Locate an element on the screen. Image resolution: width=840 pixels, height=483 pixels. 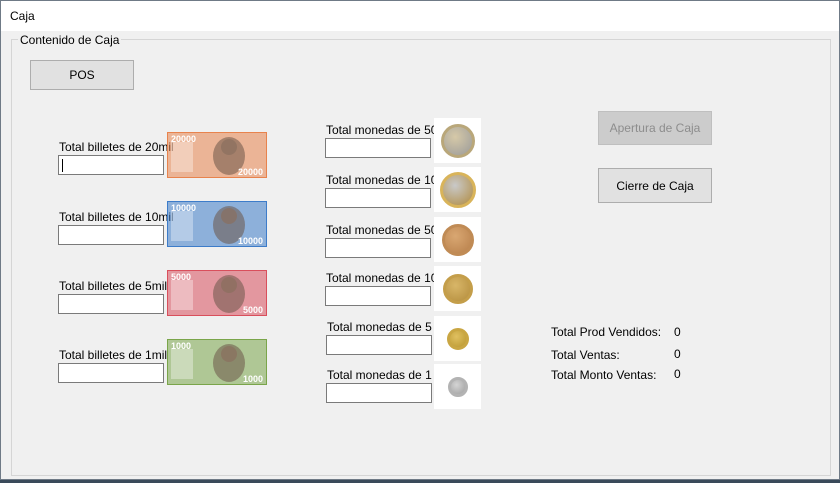
coin-1-label: Total monedas de 1 is located at coordinates (379, 375).